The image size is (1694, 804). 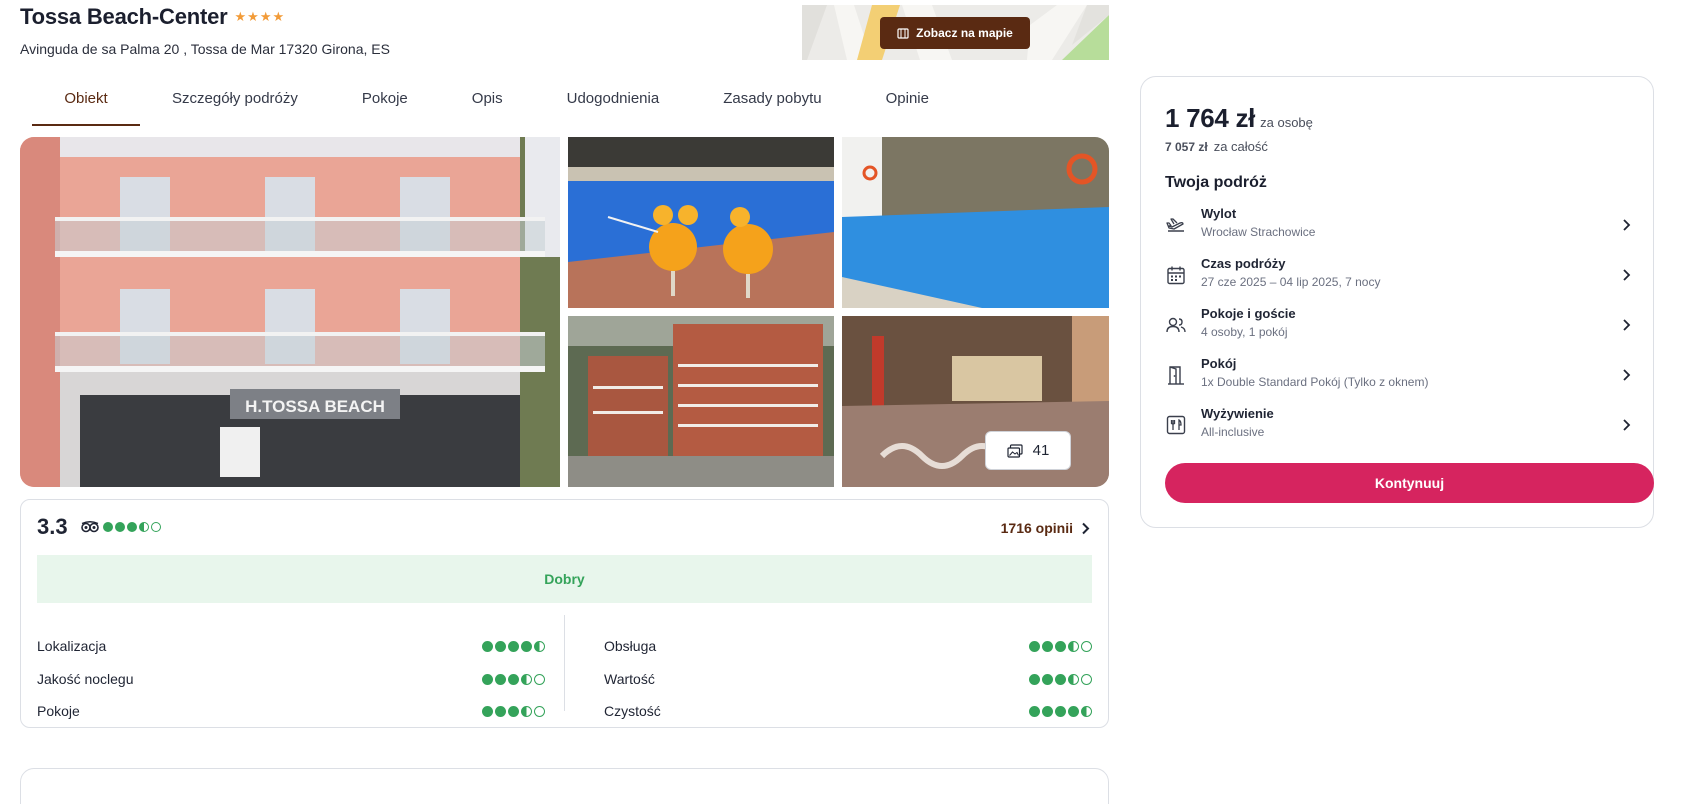 What do you see at coordinates (315, 406) in the screenshot?
I see `hotel-sign-text: H.TOSSA BEACH` at bounding box center [315, 406].